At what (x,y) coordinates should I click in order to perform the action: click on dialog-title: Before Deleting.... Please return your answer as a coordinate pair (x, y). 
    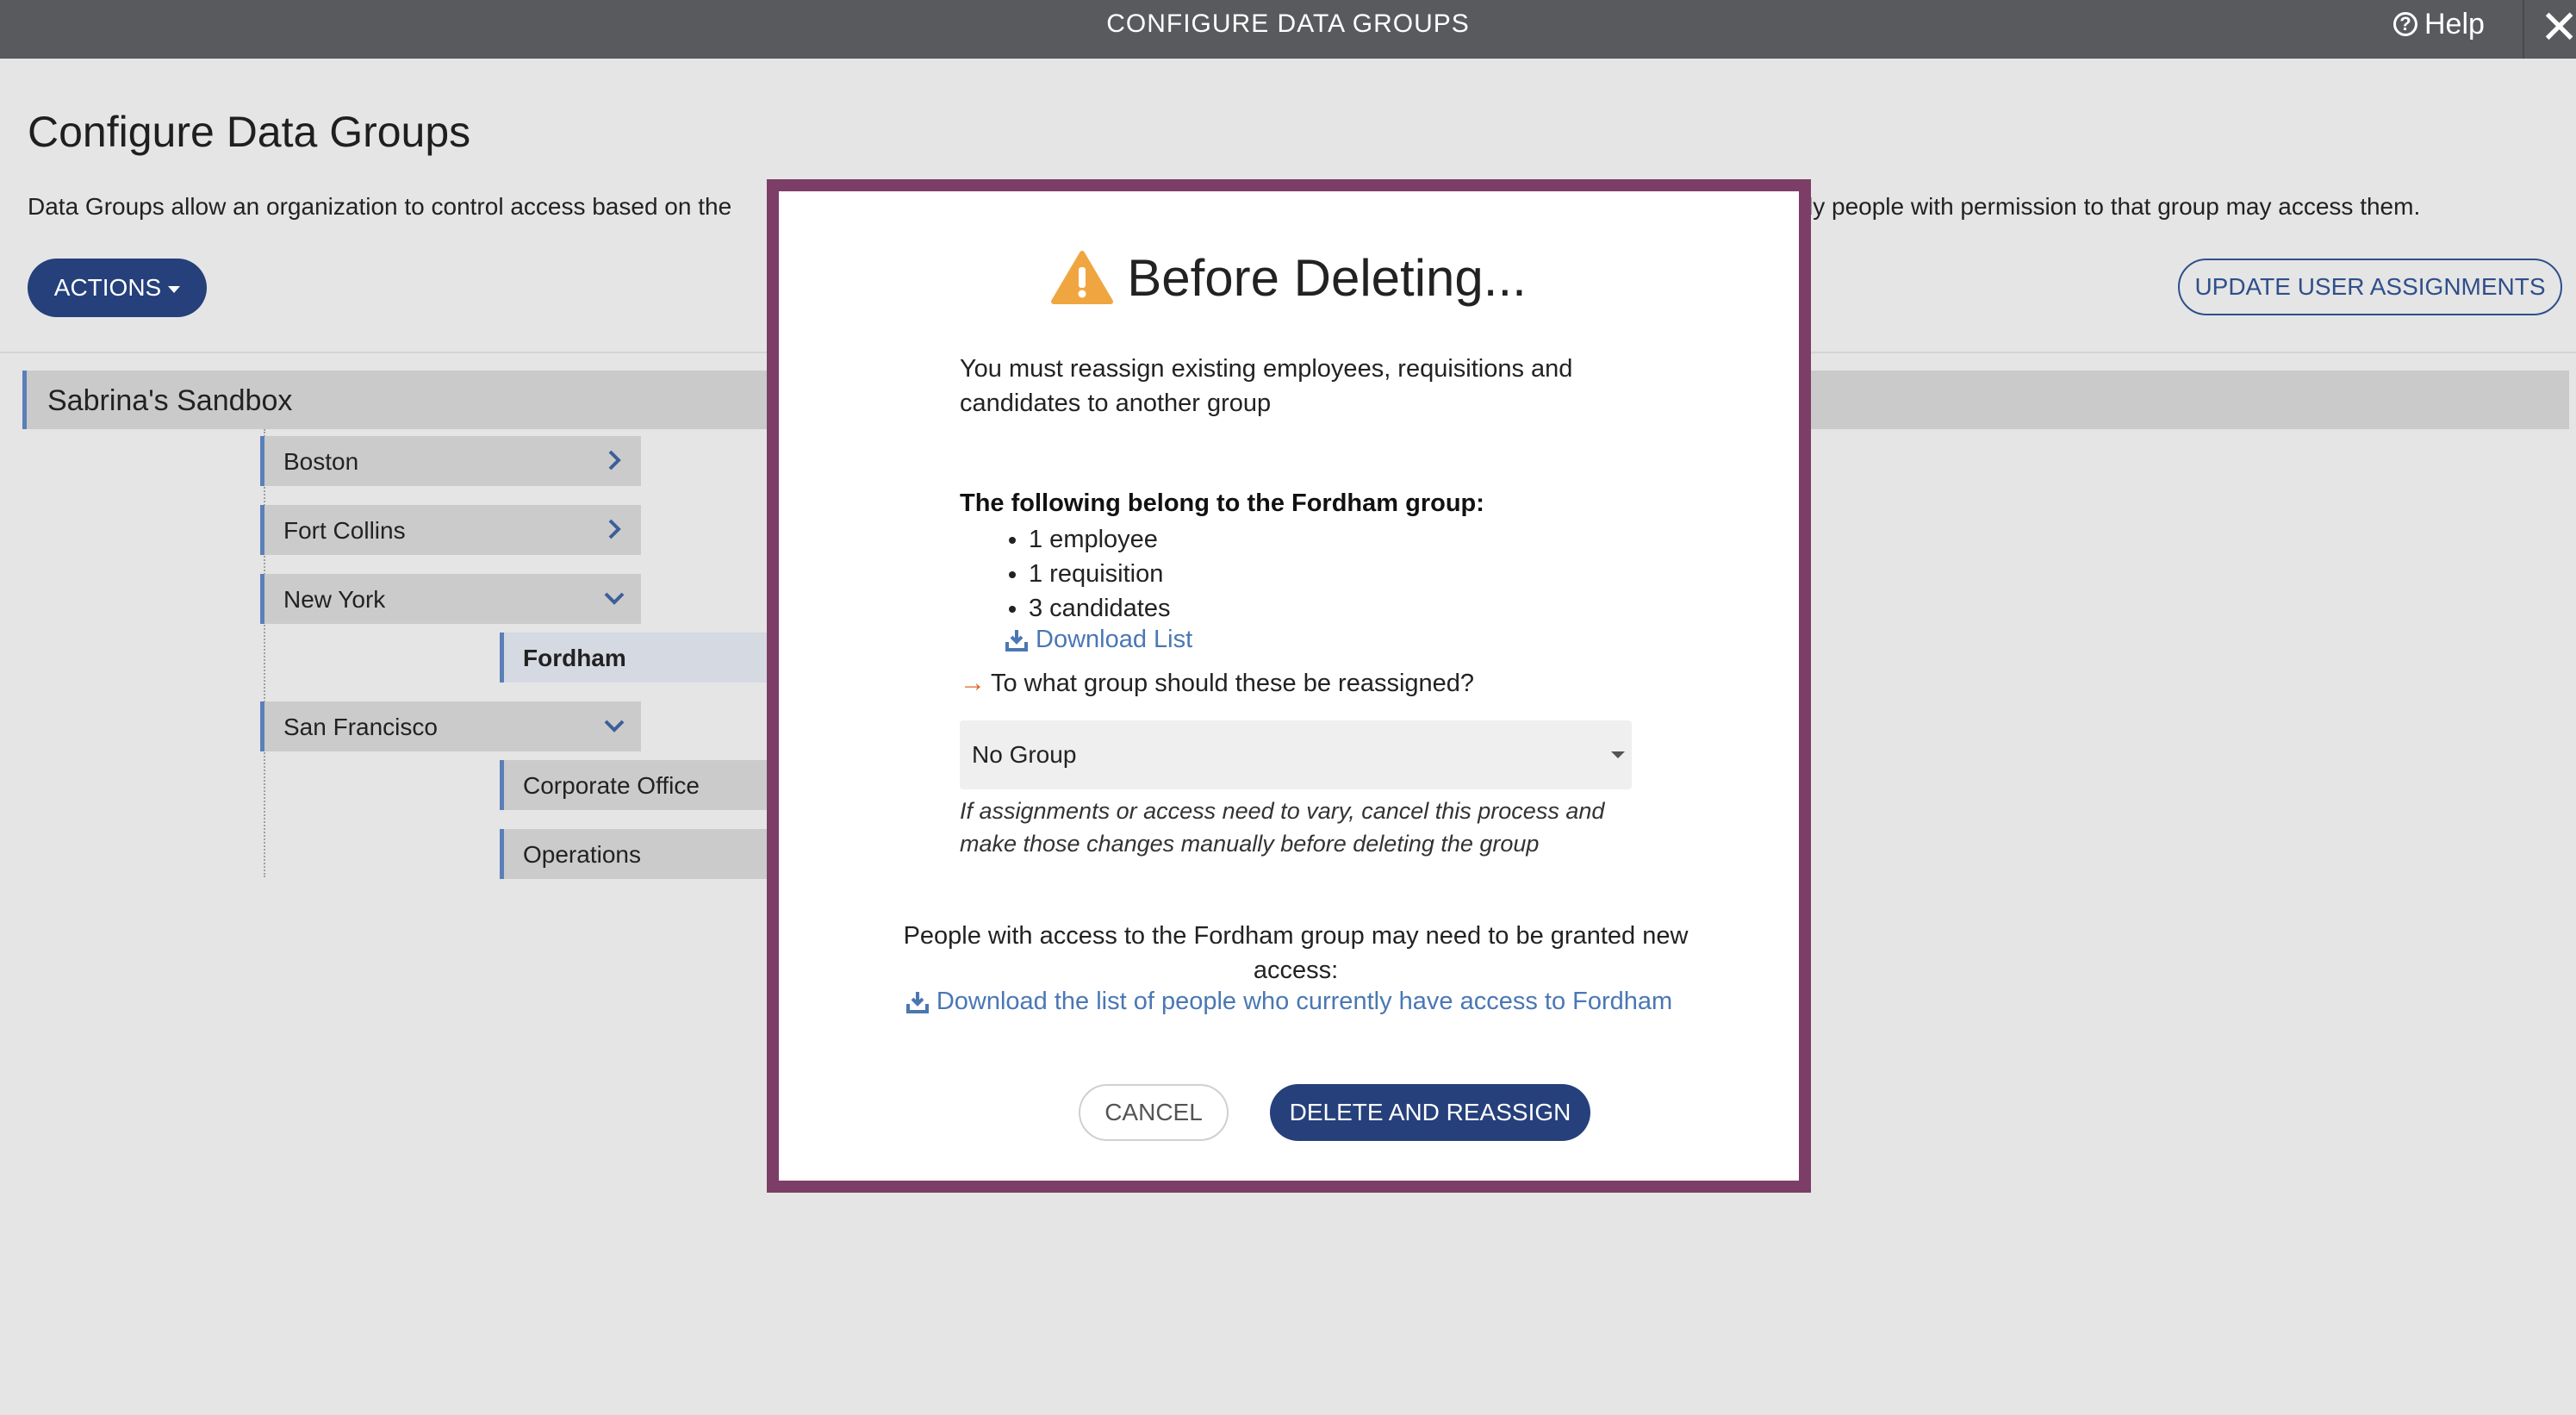
    Looking at the image, I should click on (1289, 277).